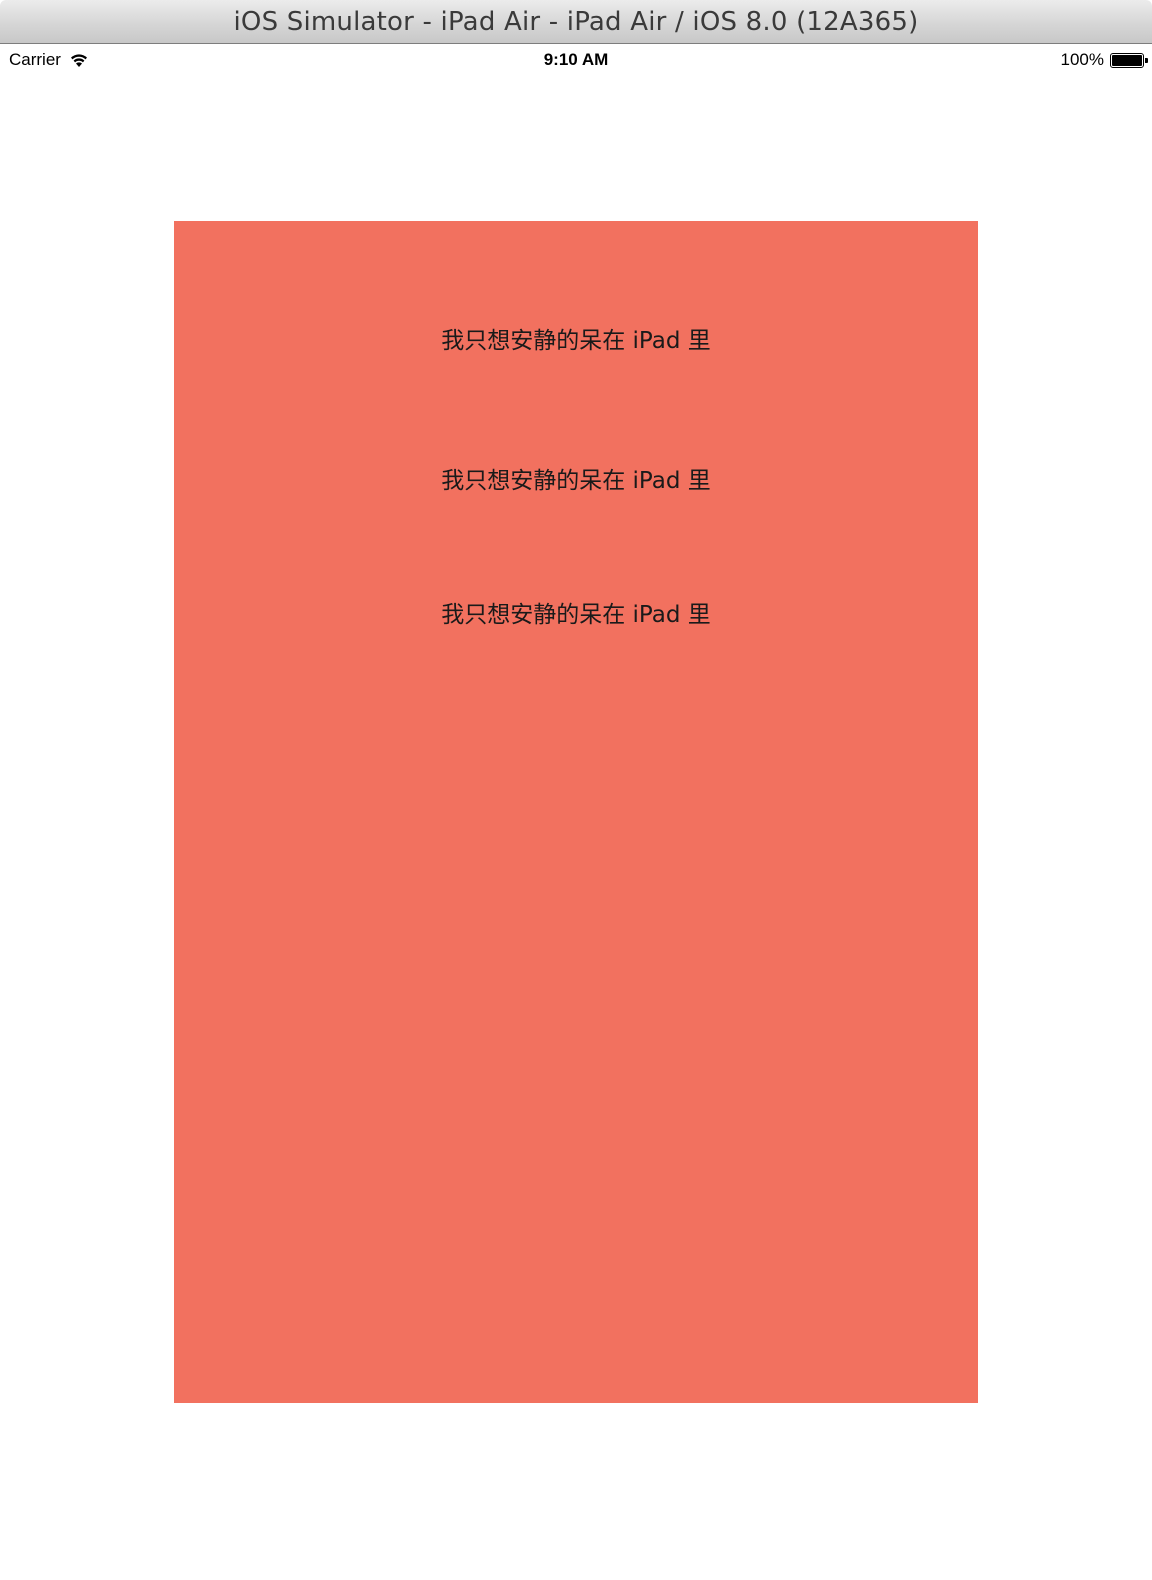 Image resolution: width=1152 pixels, height=1580 pixels. I want to click on status-time: 9:10 AM, so click(576, 59).